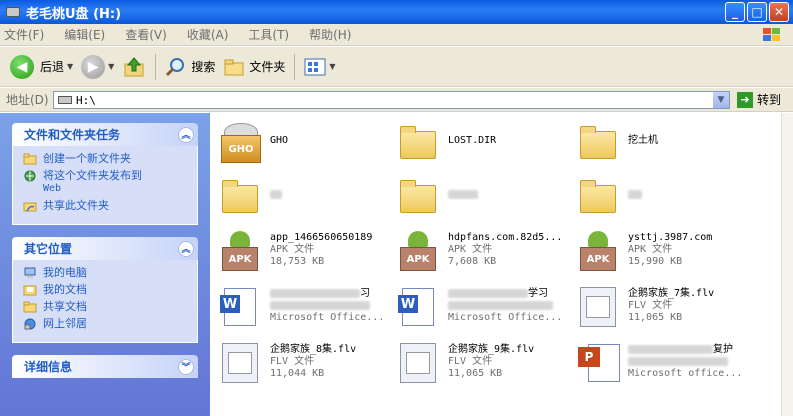  I want to click on menu-view: 查看(V), so click(146, 34).